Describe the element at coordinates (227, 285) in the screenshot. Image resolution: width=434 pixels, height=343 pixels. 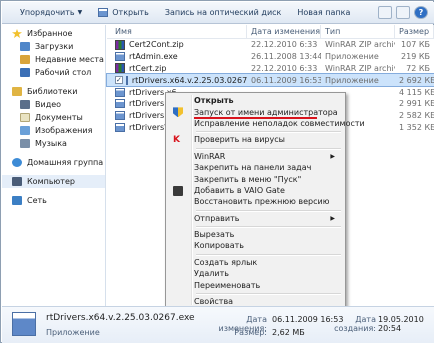
I see `menu-item-label: Переименовать` at that location.